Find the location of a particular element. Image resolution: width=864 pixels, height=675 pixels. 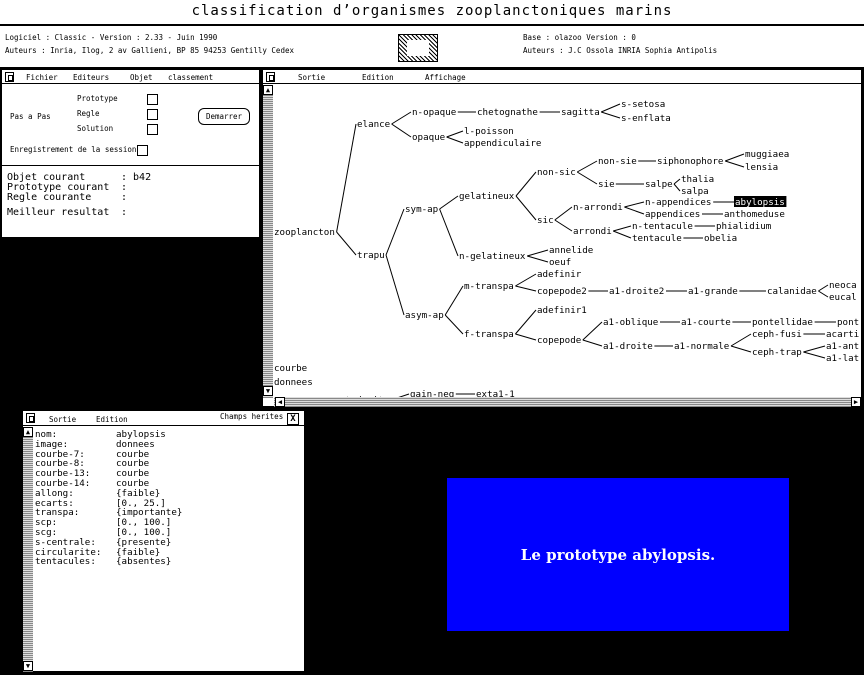

tree-node-appendices: appendices is located at coordinates (672, 214).